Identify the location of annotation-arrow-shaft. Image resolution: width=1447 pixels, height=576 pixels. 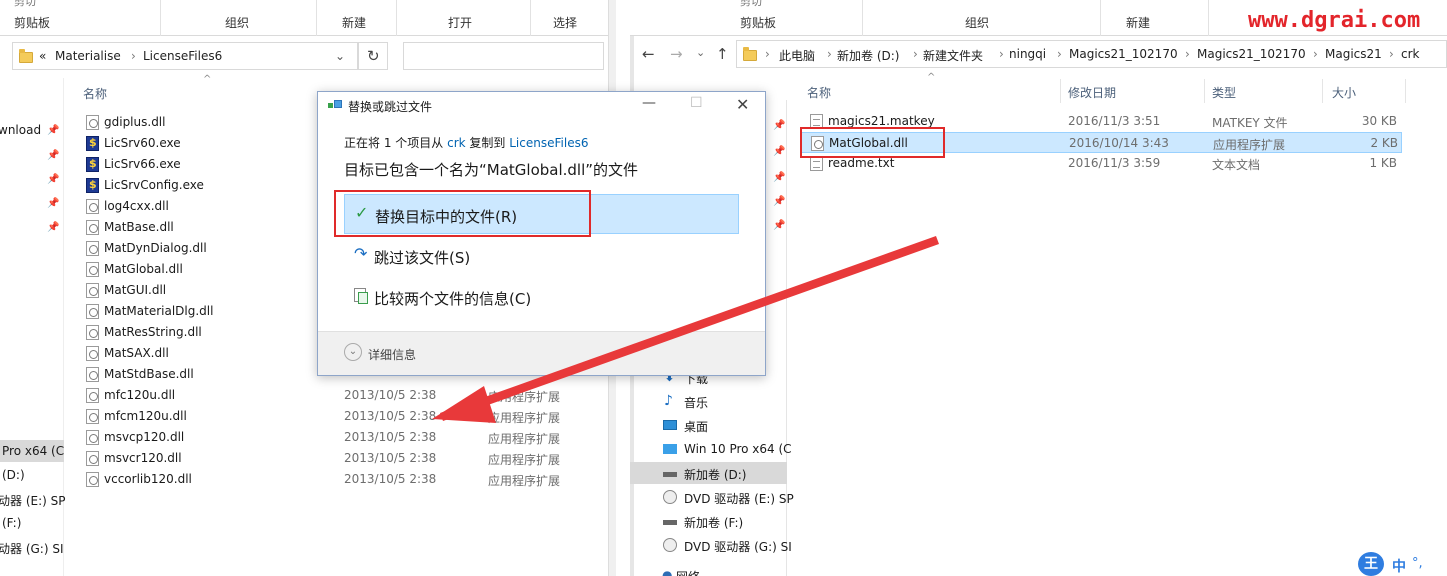
(689, 328).